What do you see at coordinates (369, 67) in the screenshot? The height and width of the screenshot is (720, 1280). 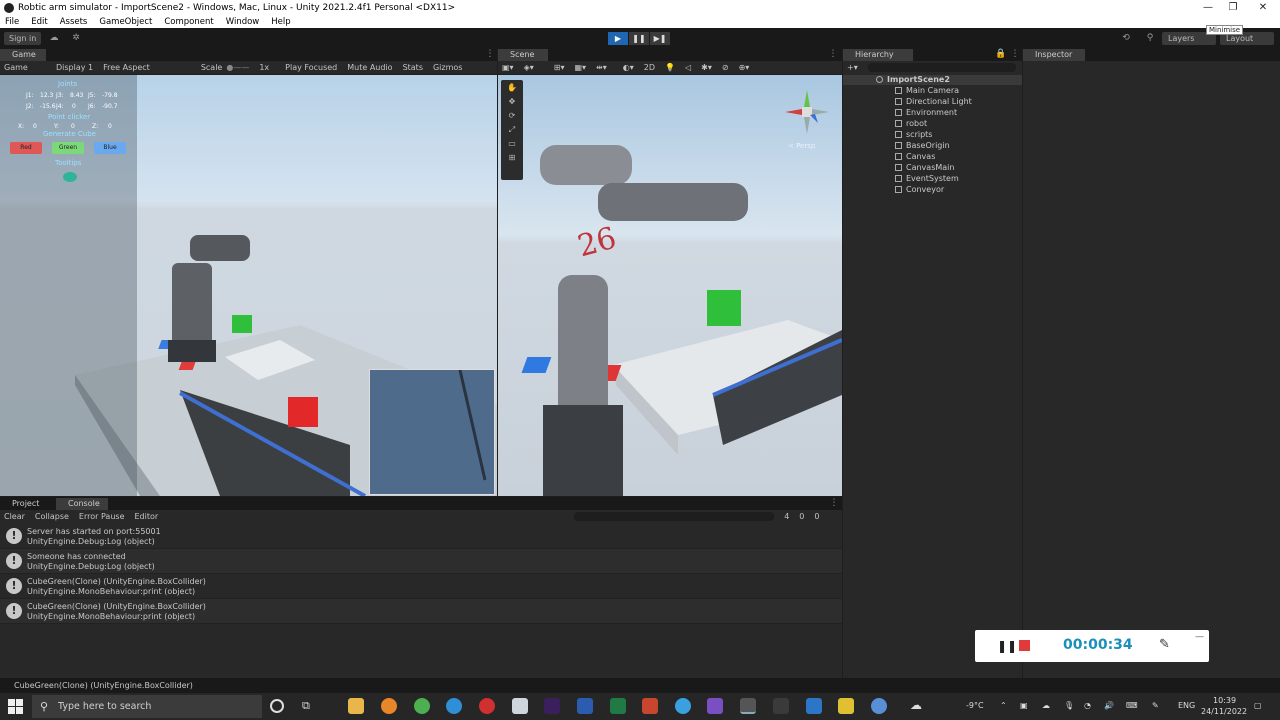 I see `mute-audio-toggle: Mute Audio` at bounding box center [369, 67].